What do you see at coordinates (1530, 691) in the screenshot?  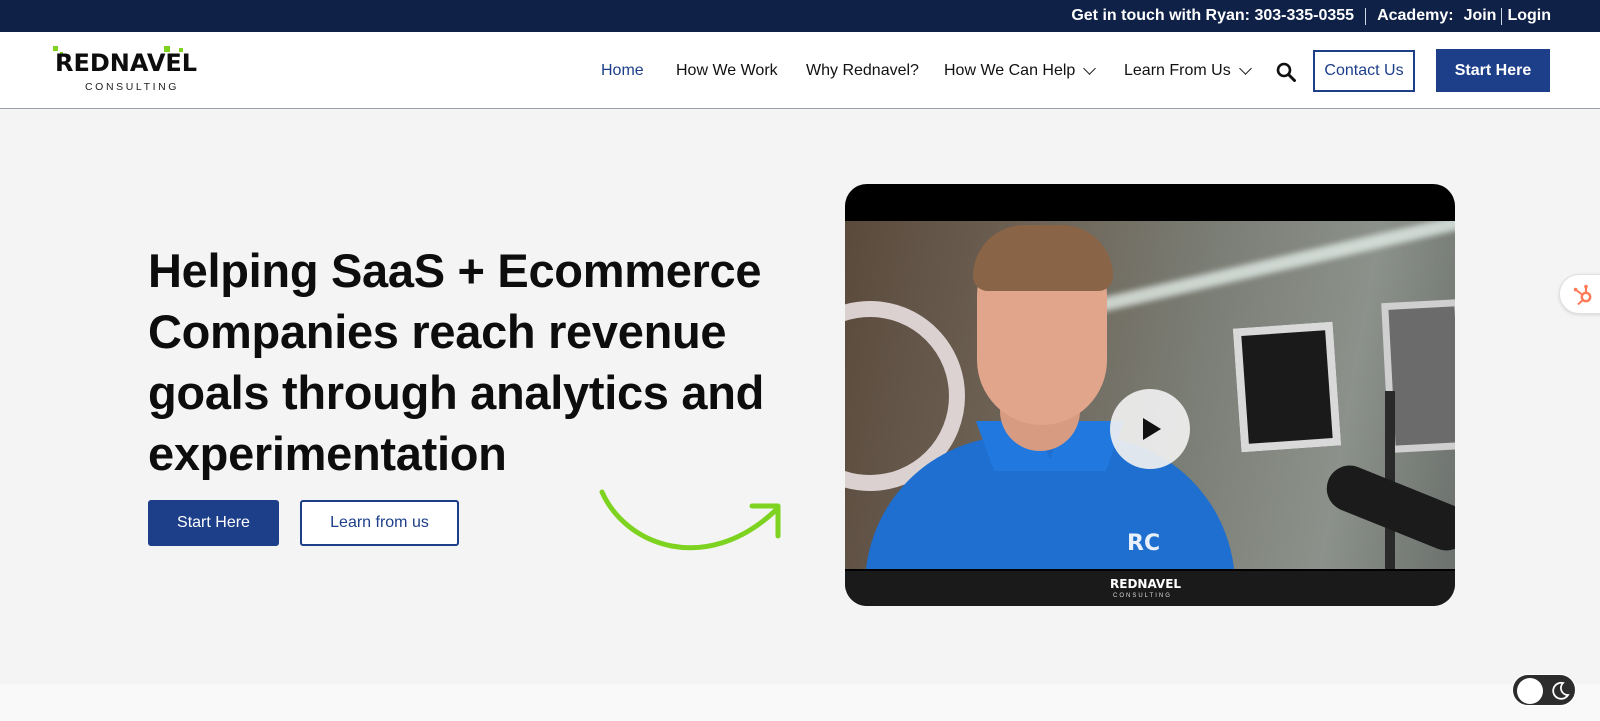 I see `toggle-knob` at bounding box center [1530, 691].